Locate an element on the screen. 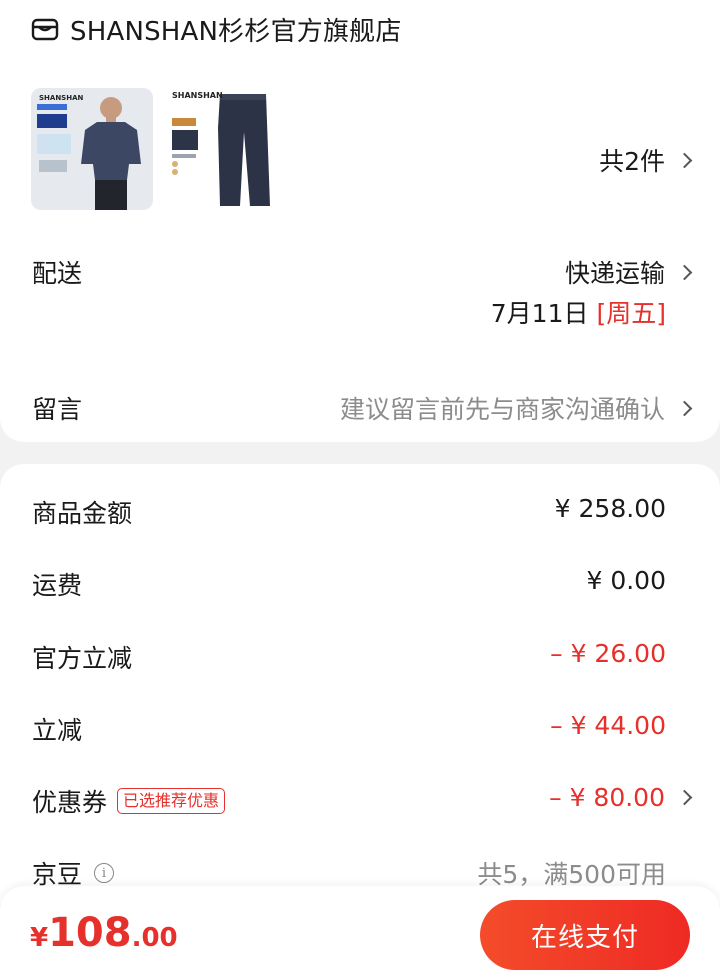  coupon-selector: – ¥ 80.00 is located at coordinates (621, 797).